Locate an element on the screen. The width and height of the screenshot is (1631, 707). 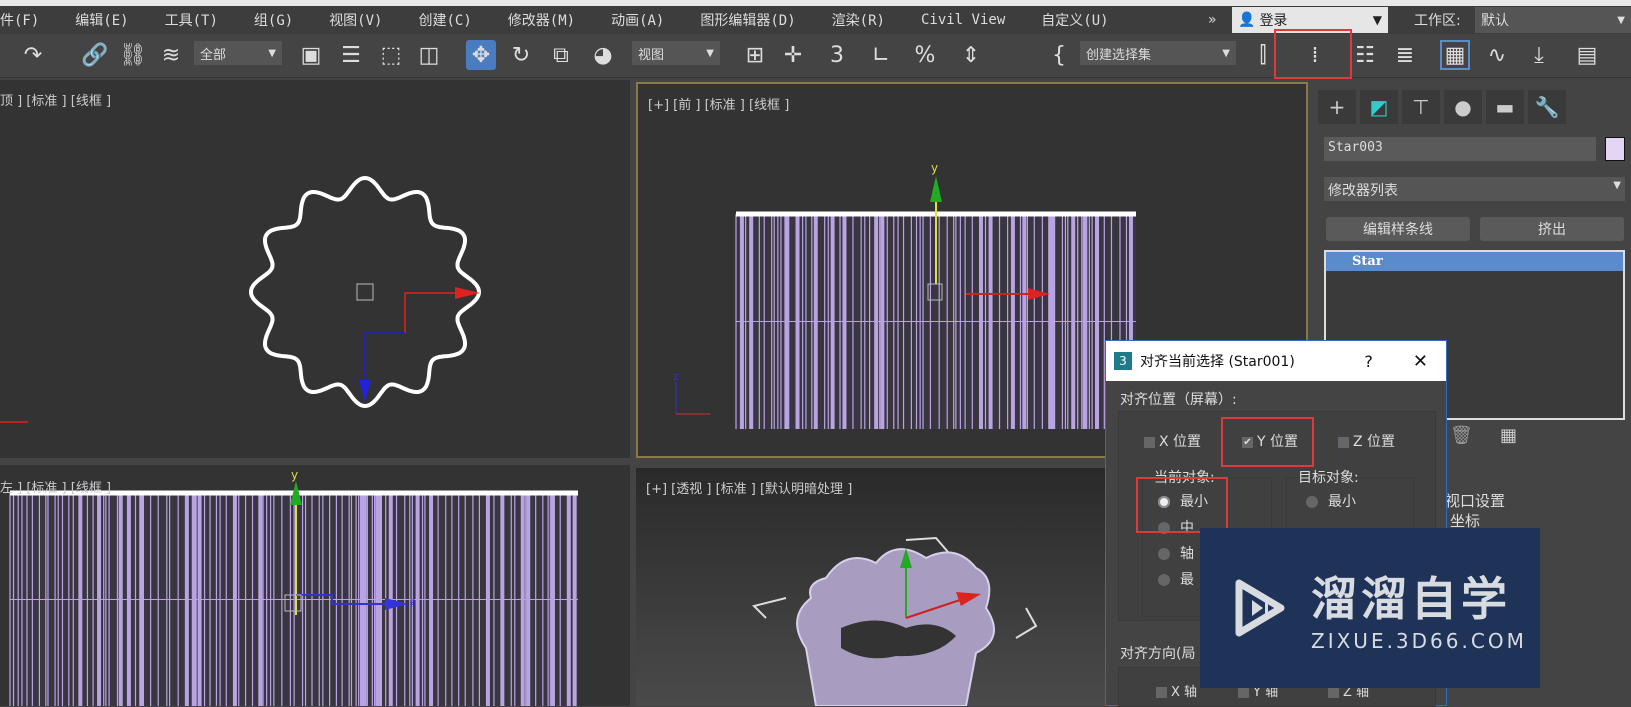
pivot-icon: ⊞ is located at coordinates (755, 55).